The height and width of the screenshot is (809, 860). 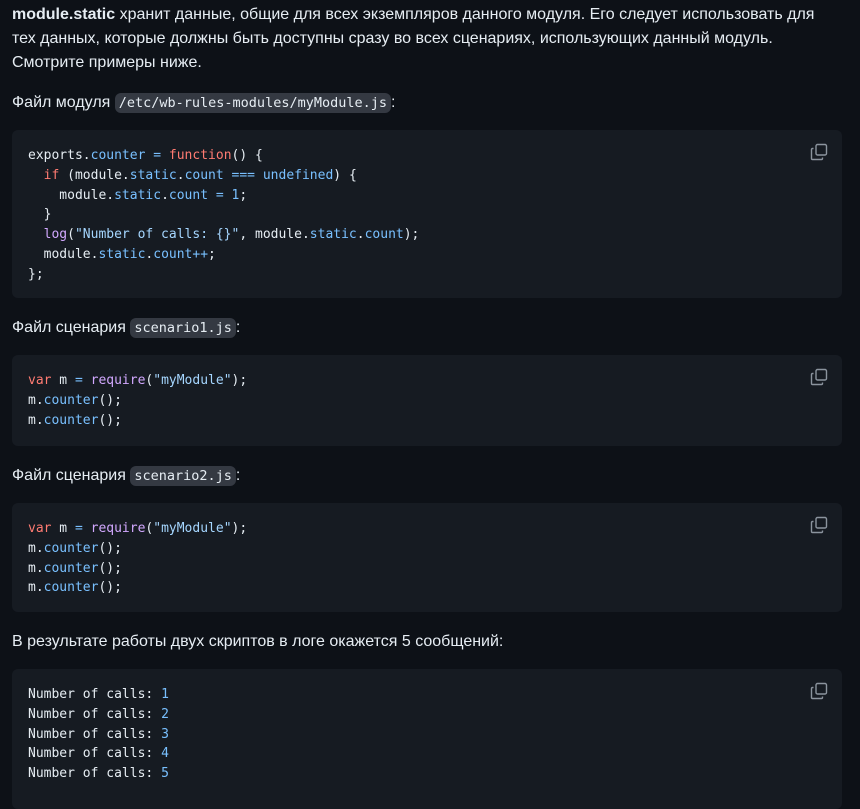 What do you see at coordinates (427, 476) in the screenshot?
I see `scenario2-file-caption: Файл сценария scenario2.js:` at bounding box center [427, 476].